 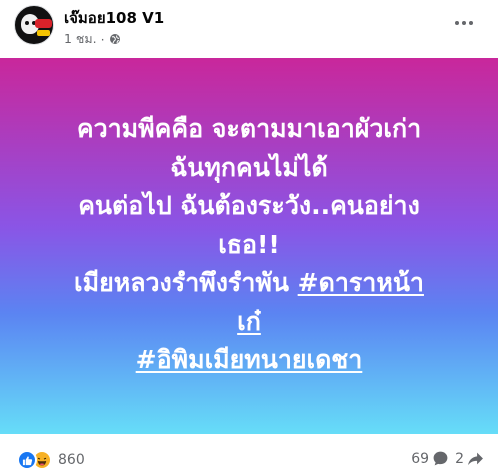 I want to click on post-line: คนต่อไป ฉันต้องระวัง..คนอย่าง, so click(x=249, y=205).